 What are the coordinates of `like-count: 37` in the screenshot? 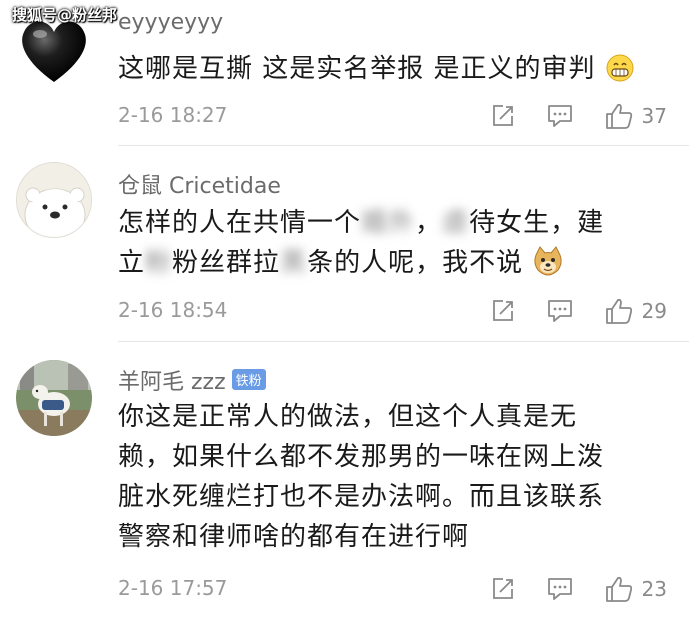 It's located at (654, 116).